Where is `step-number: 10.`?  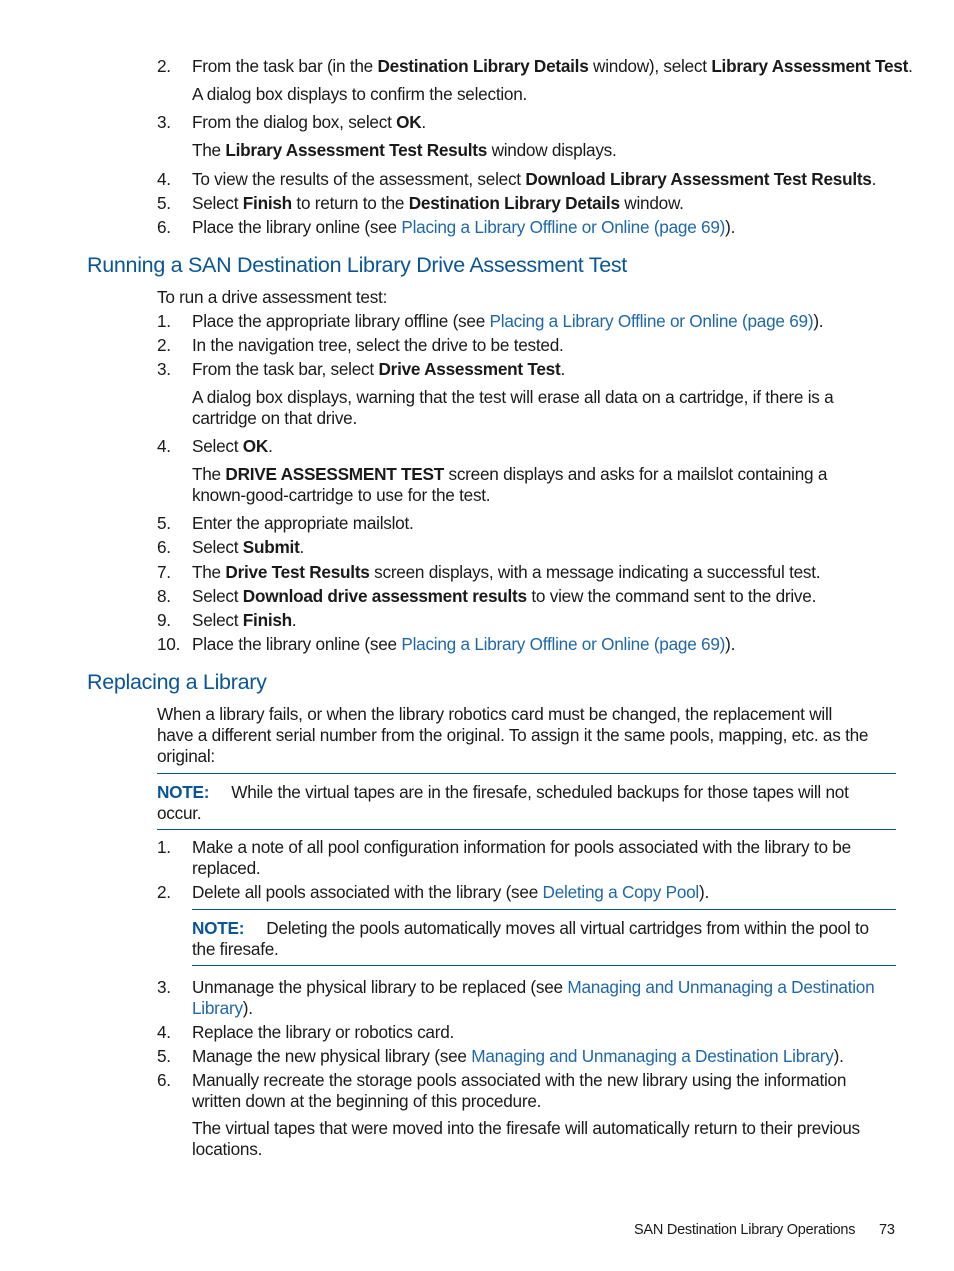
step-number: 10. is located at coordinates (169, 644).